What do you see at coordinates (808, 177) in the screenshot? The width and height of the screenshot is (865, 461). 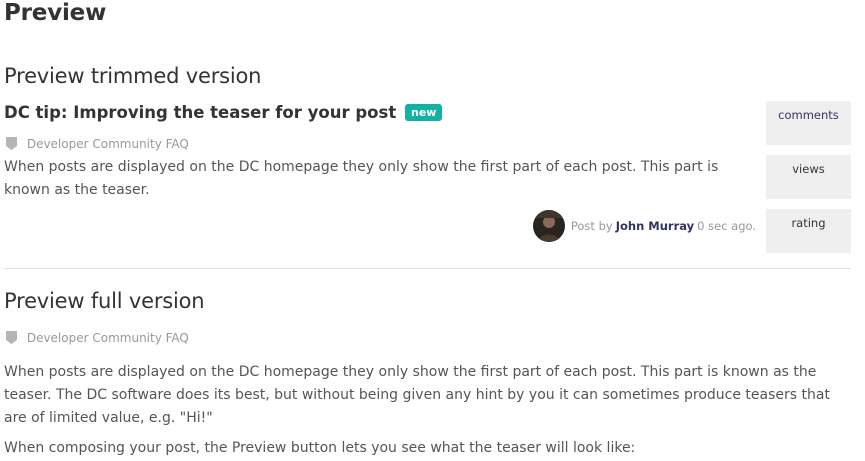 I see `views-stat: views` at bounding box center [808, 177].